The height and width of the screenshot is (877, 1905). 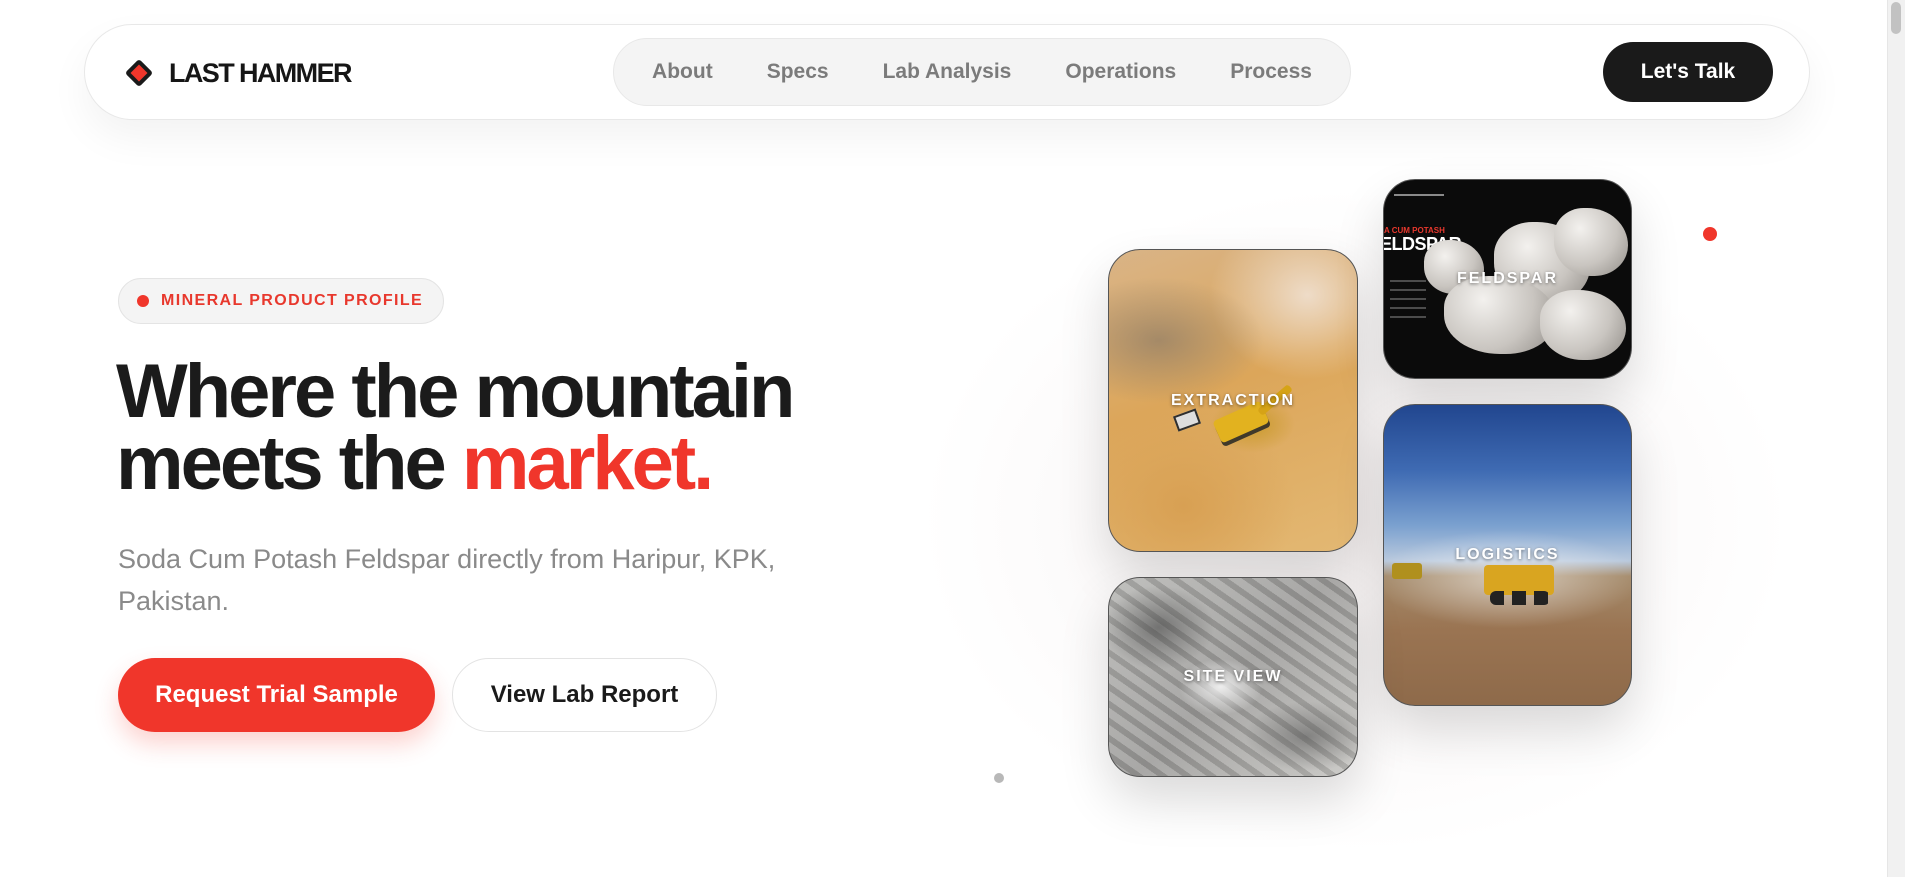 I want to click on extraction-card: EXTRACTION, so click(x=1233, y=400).